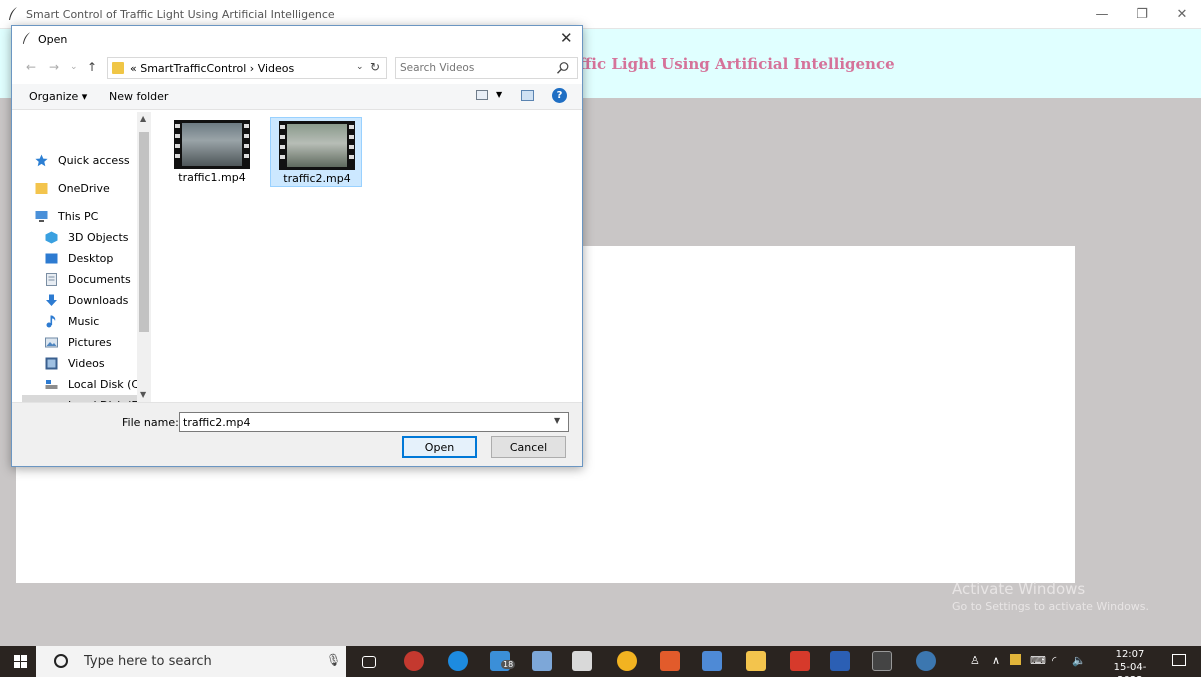  What do you see at coordinates (1015, 659) in the screenshot?
I see `tray-app-icon` at bounding box center [1015, 659].